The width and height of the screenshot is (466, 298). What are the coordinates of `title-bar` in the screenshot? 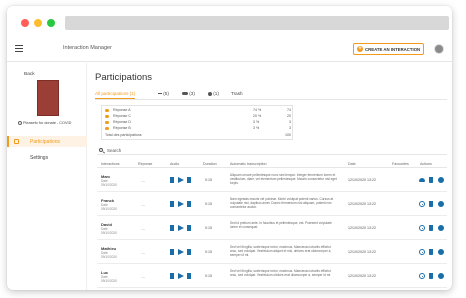 It's located at (229, 21).